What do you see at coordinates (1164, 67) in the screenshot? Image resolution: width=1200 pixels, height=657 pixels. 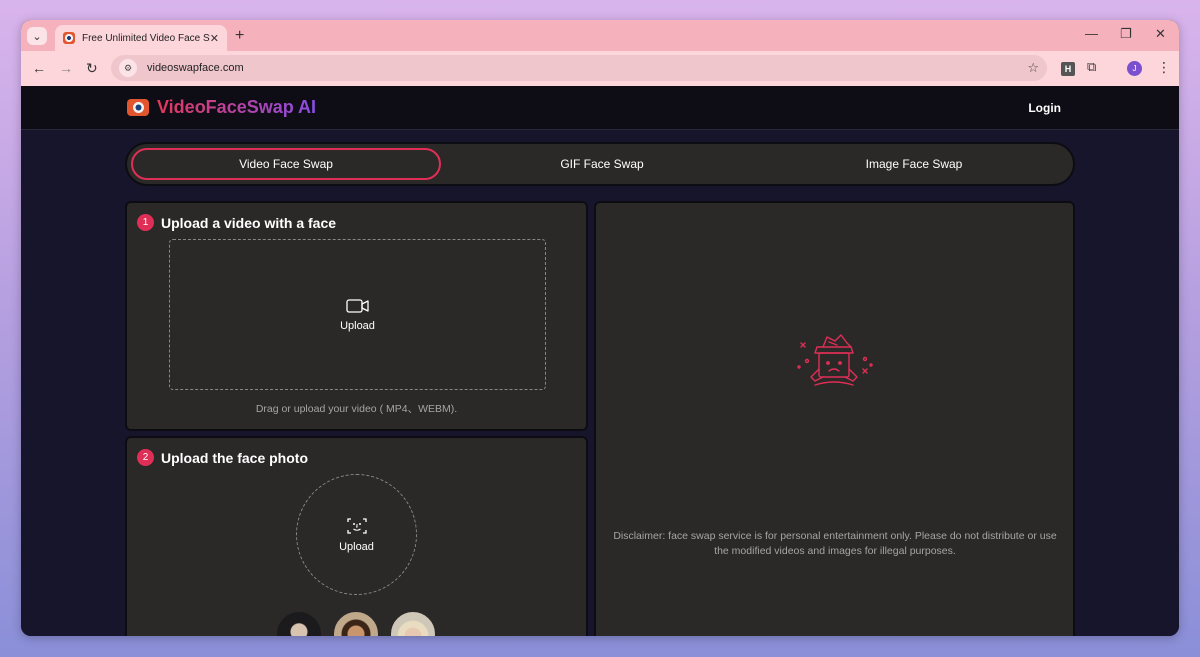 I see `vertical-dots-icon: ⋮` at bounding box center [1164, 67].